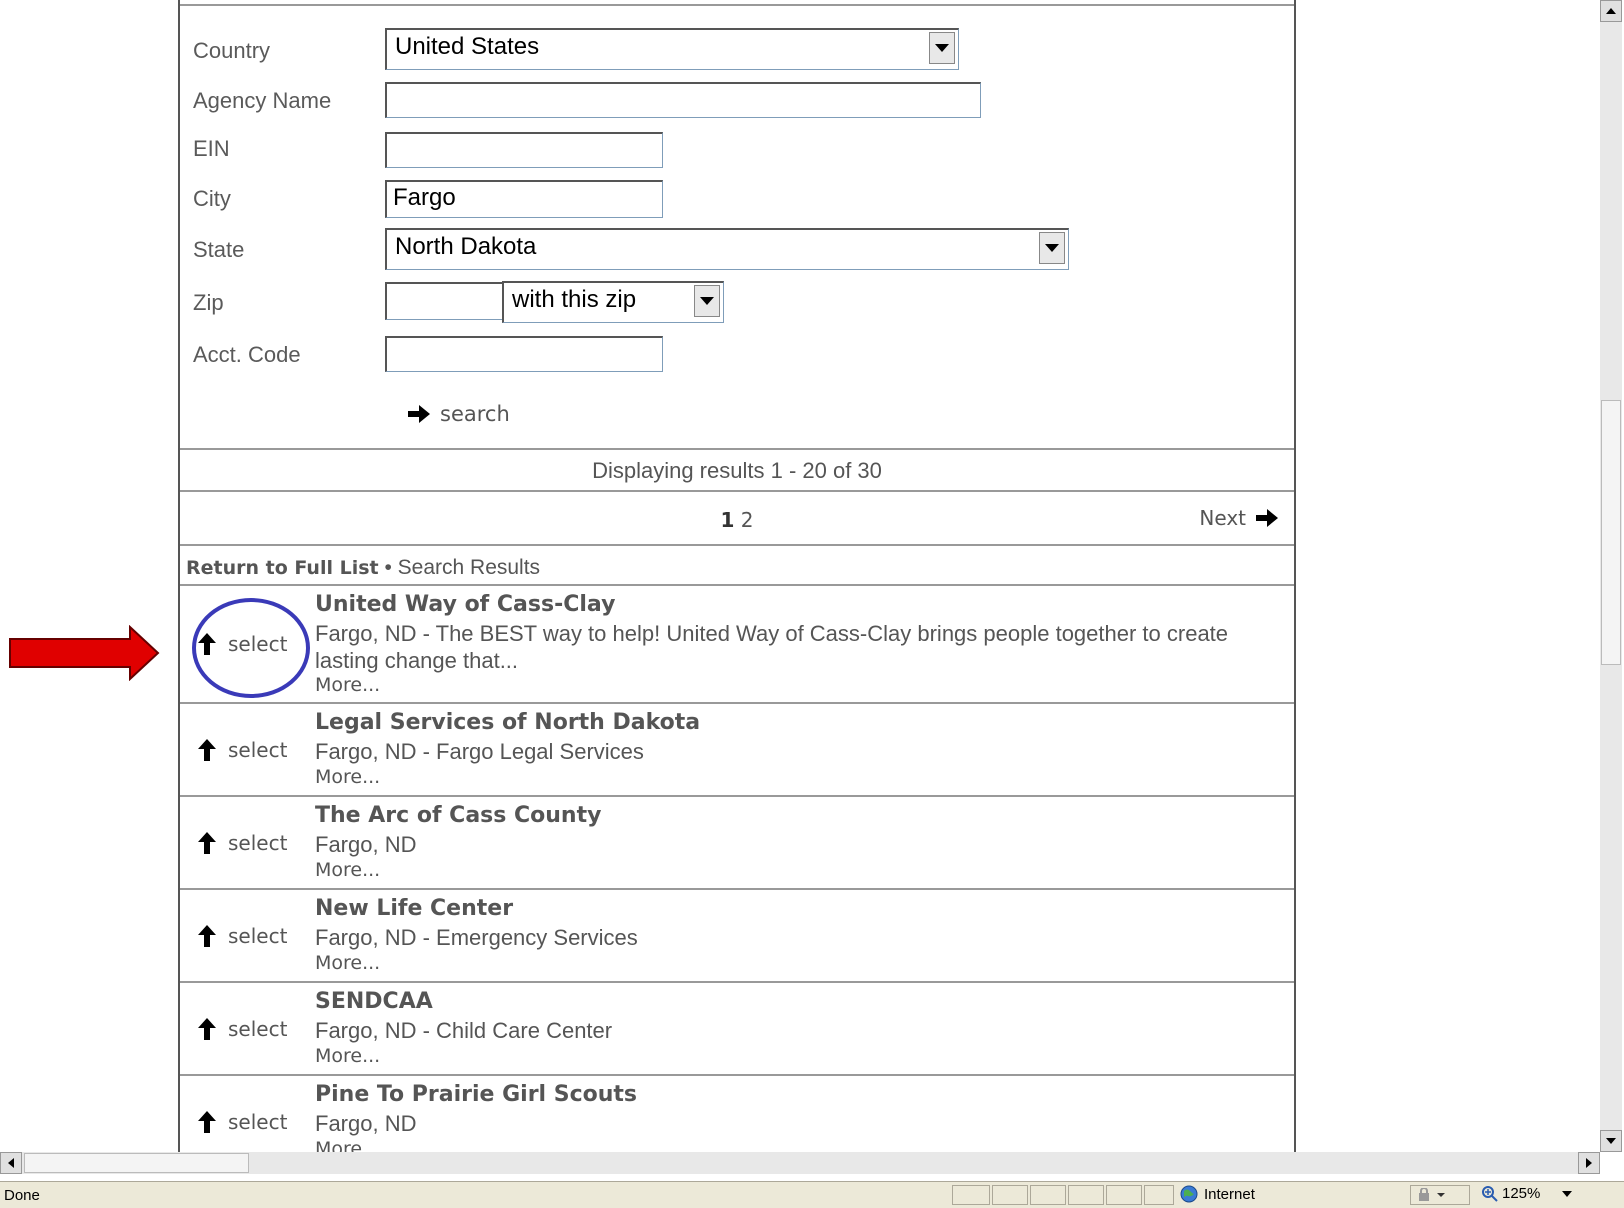 The width and height of the screenshot is (1624, 1208). What do you see at coordinates (247, 354) in the screenshot?
I see `acct-code-label: Acct. Code` at bounding box center [247, 354].